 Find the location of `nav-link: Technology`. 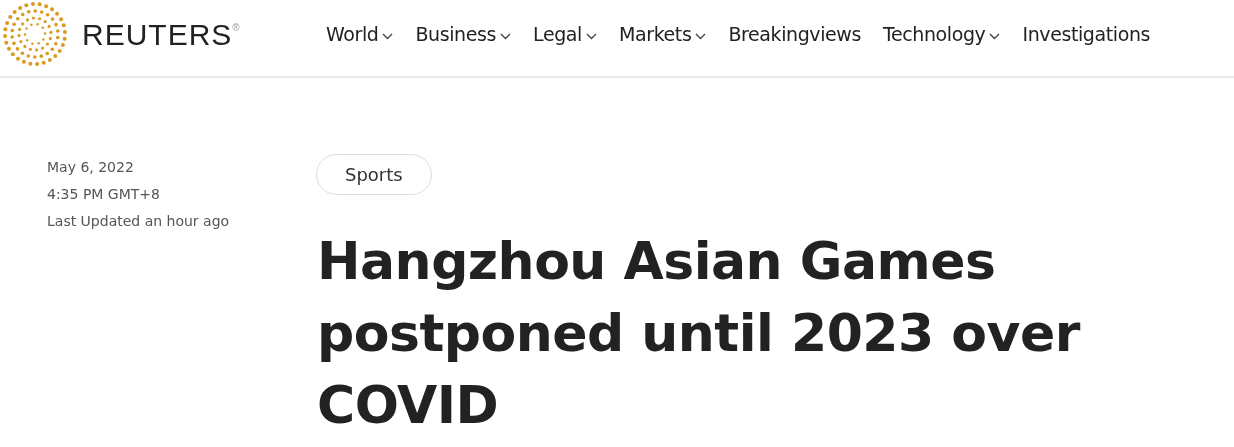

nav-link: Technology is located at coordinates (942, 34).